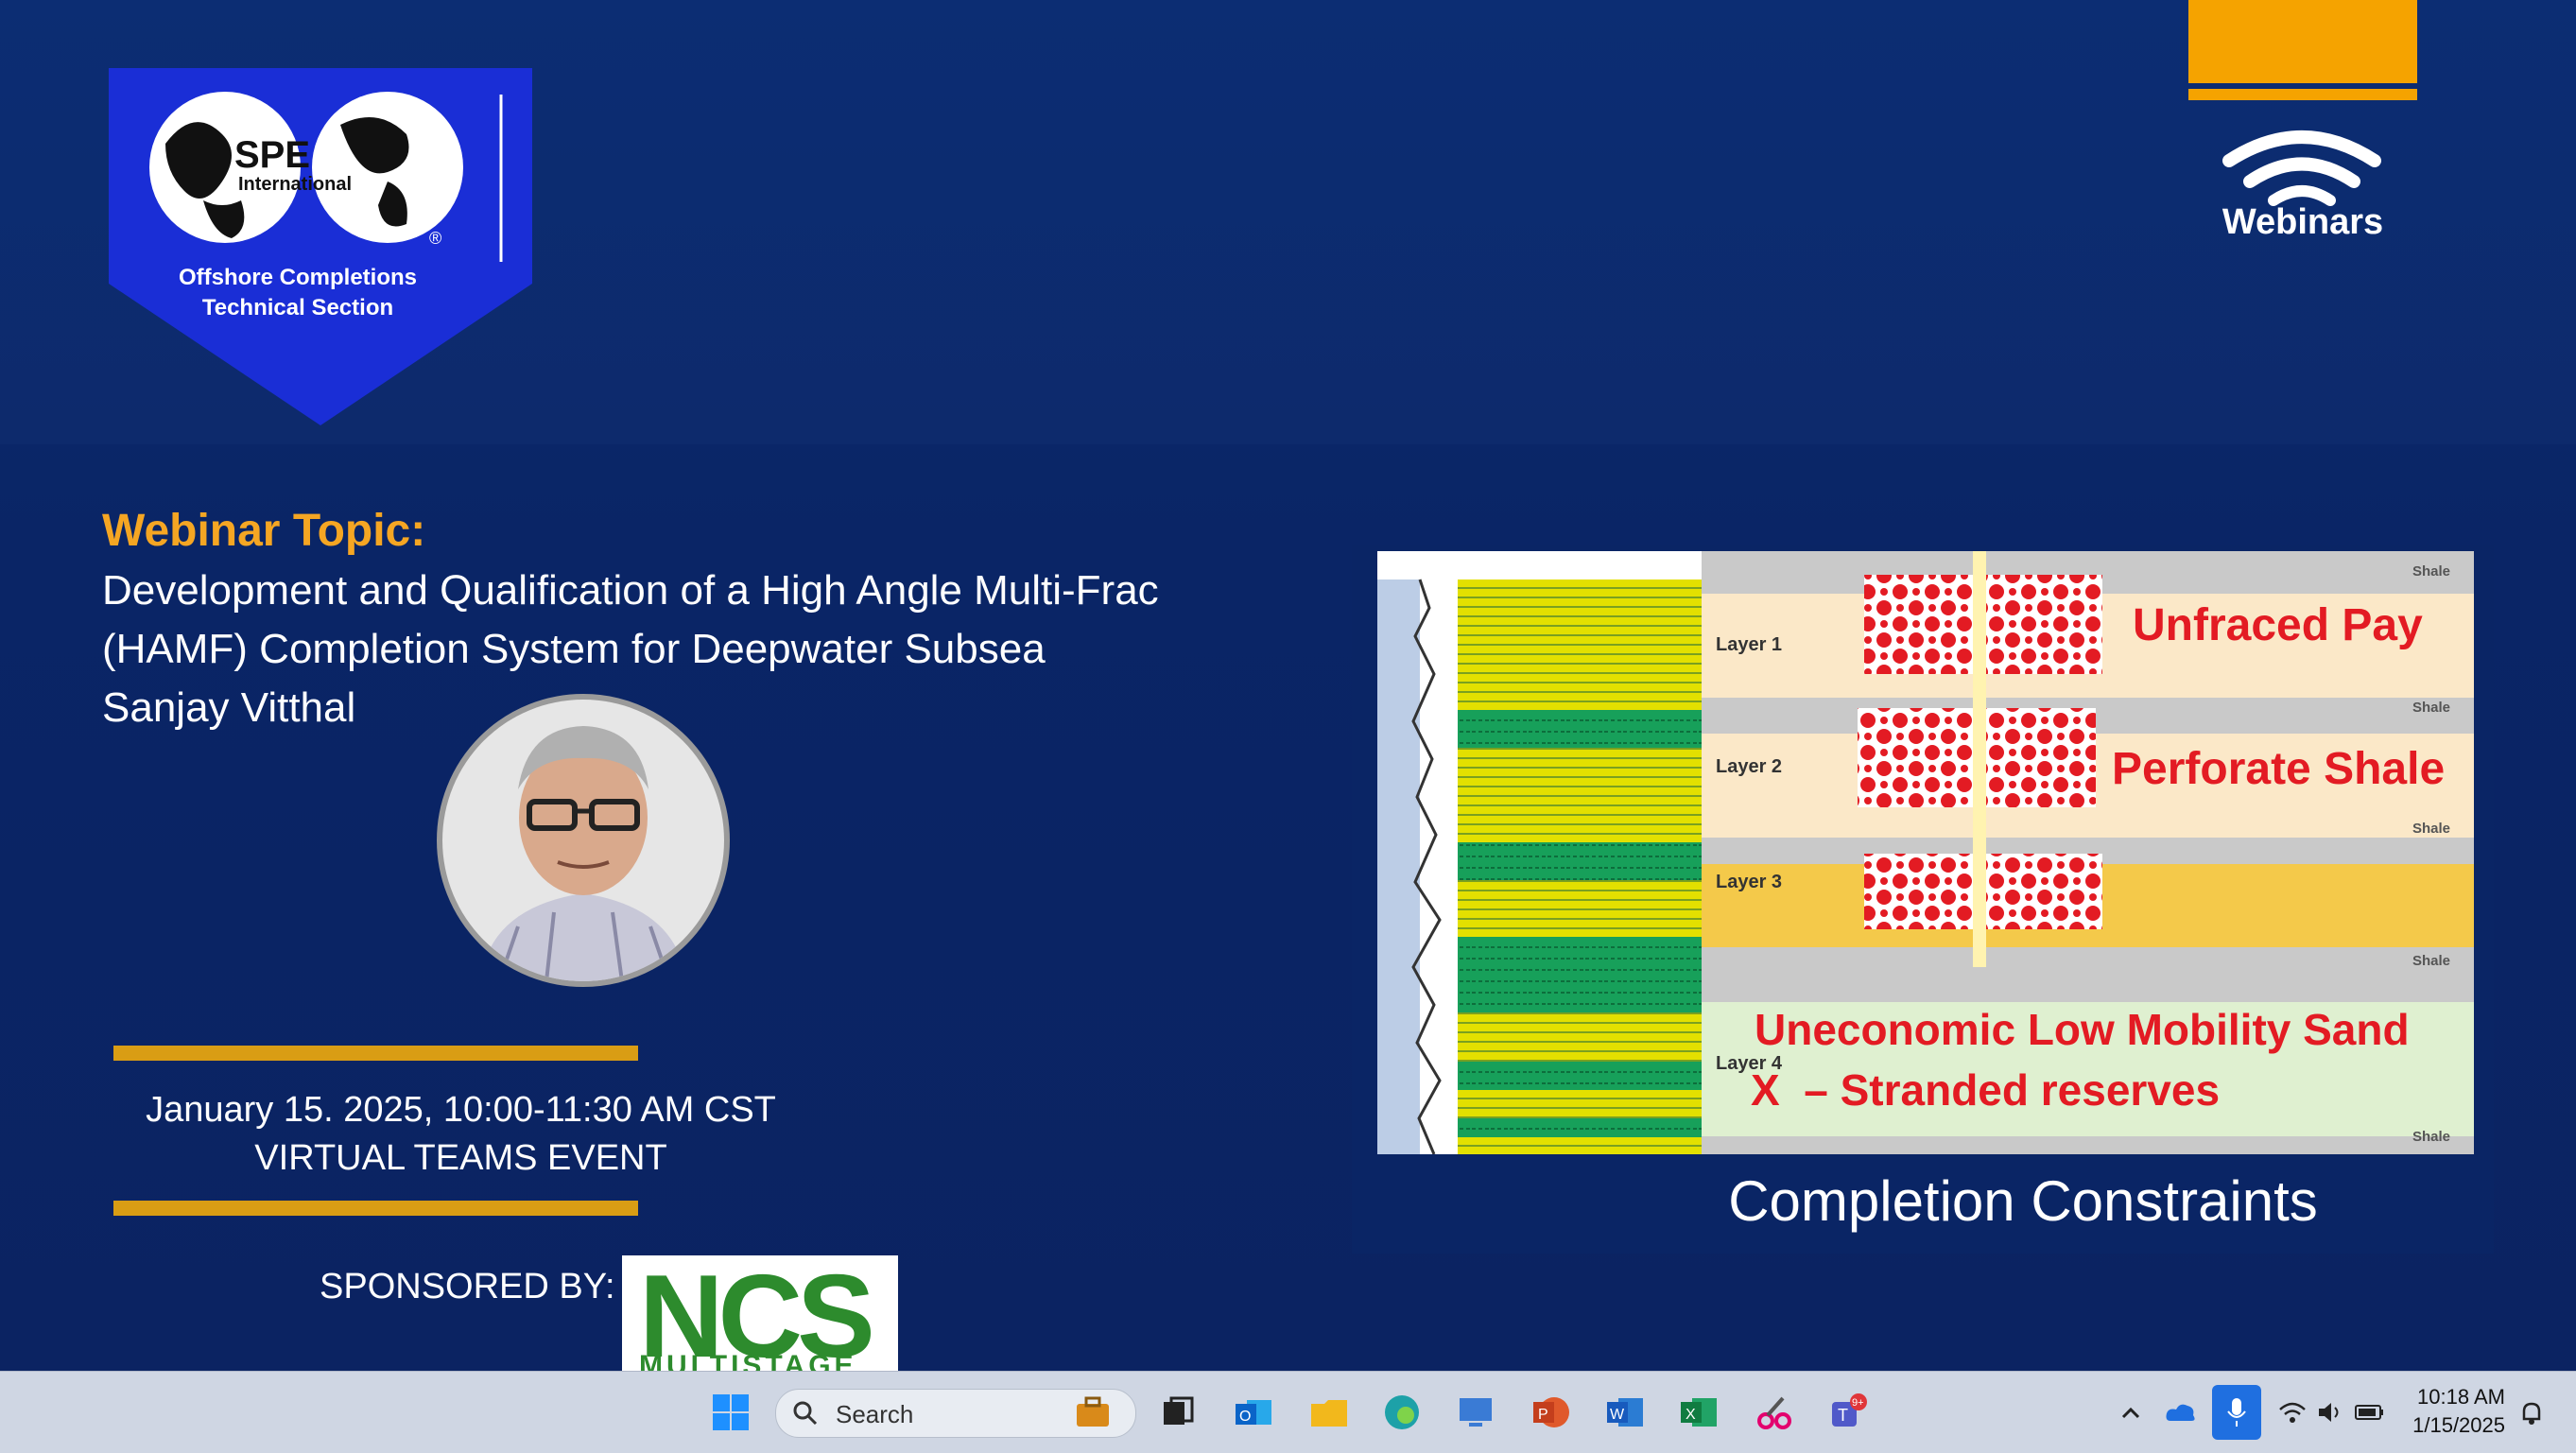 The image size is (2576, 1453). What do you see at coordinates (748, 1360) in the screenshot?
I see `sponsor-logo-subtext: MULTISTAGE` at bounding box center [748, 1360].